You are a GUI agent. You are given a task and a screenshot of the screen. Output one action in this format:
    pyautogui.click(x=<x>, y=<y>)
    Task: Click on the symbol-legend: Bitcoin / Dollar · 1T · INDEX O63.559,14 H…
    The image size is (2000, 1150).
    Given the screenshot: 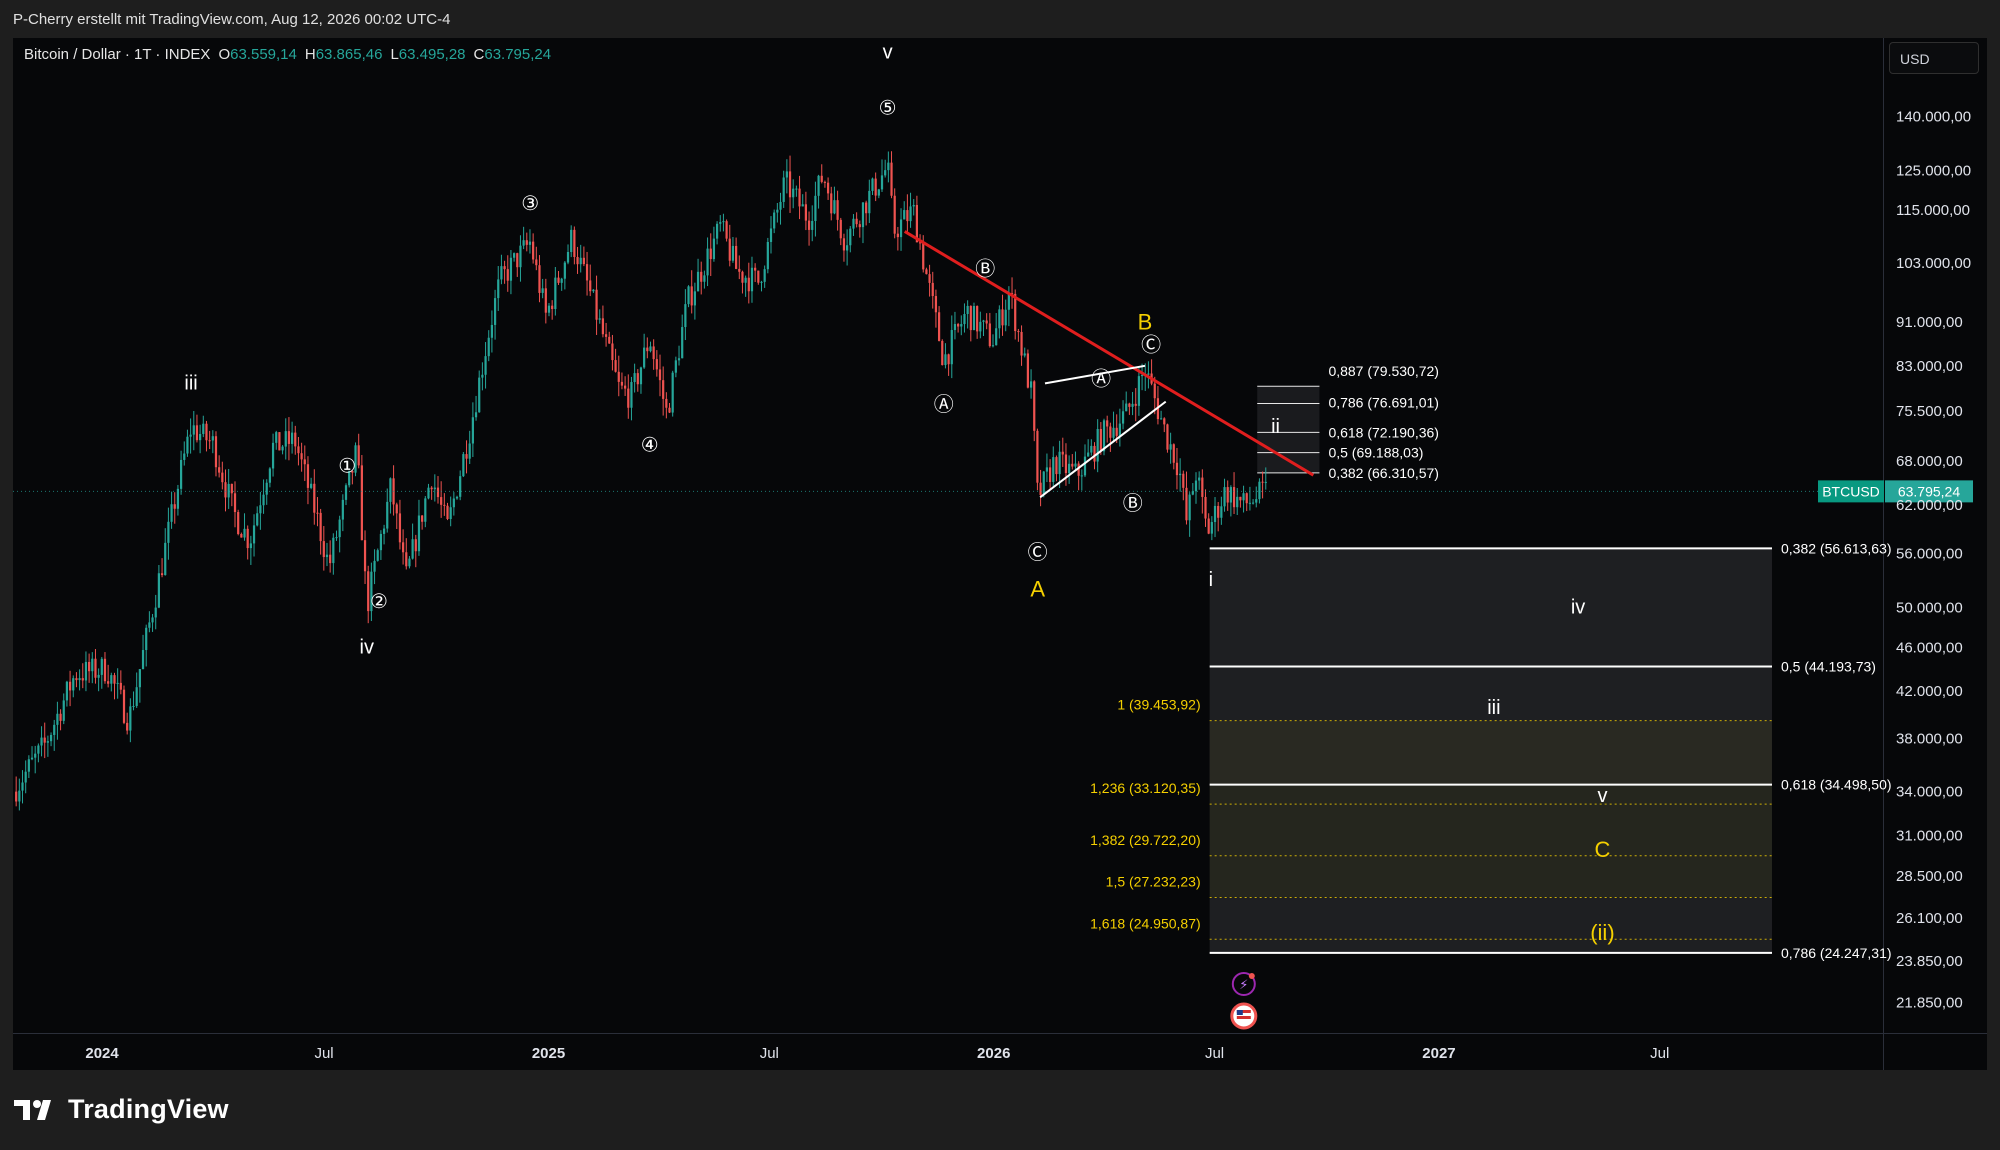 What is the action you would take?
    pyautogui.click(x=287, y=54)
    